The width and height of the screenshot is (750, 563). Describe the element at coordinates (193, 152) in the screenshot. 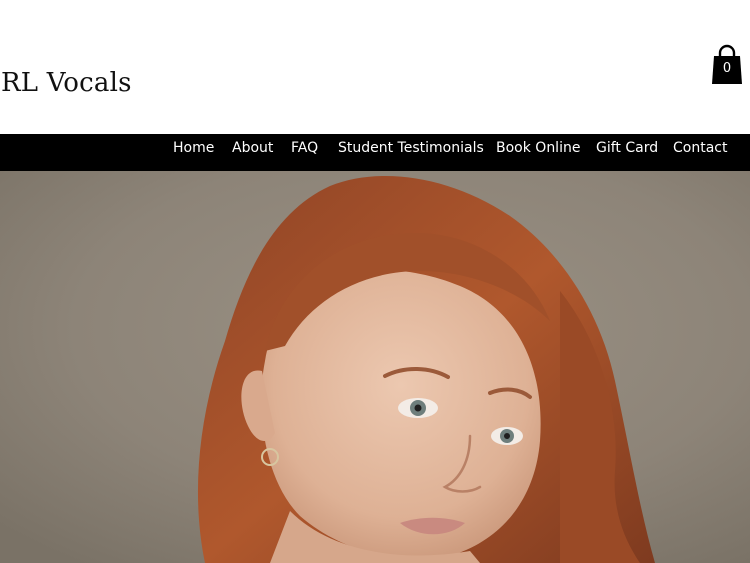

I see `nav-item-home: Home` at that location.